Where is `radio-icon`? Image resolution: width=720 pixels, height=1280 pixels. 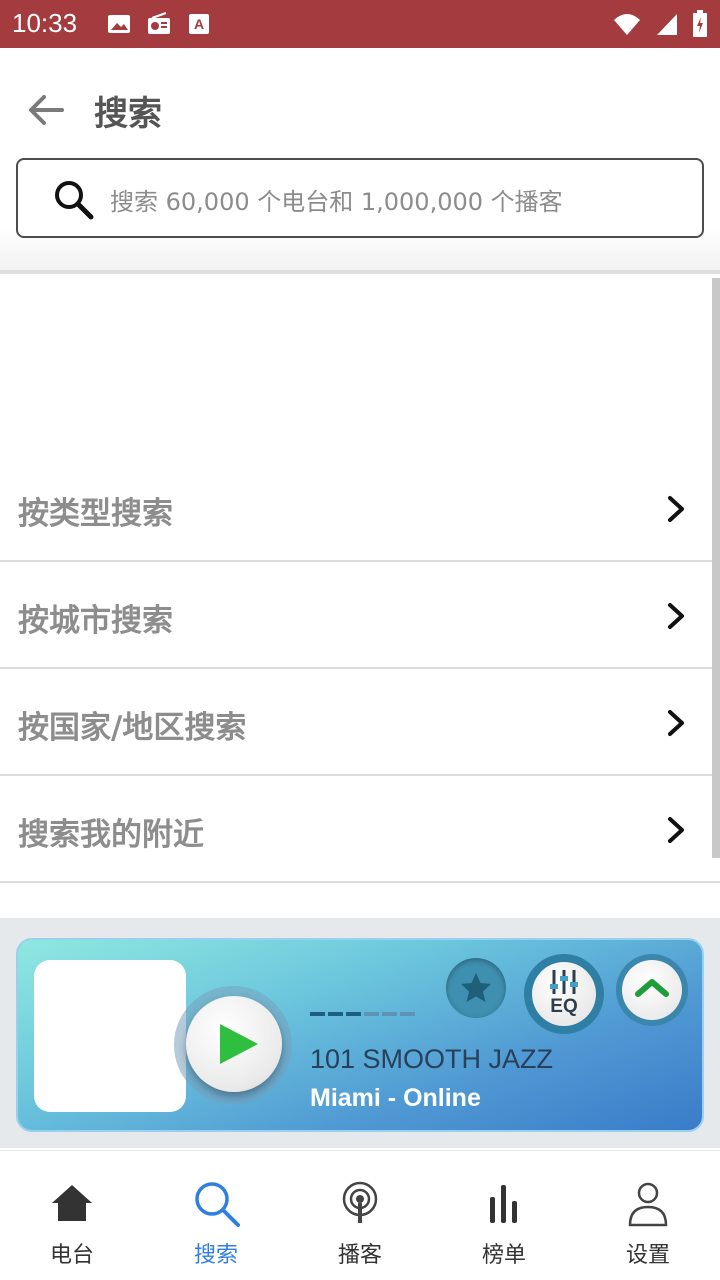 radio-icon is located at coordinates (159, 23).